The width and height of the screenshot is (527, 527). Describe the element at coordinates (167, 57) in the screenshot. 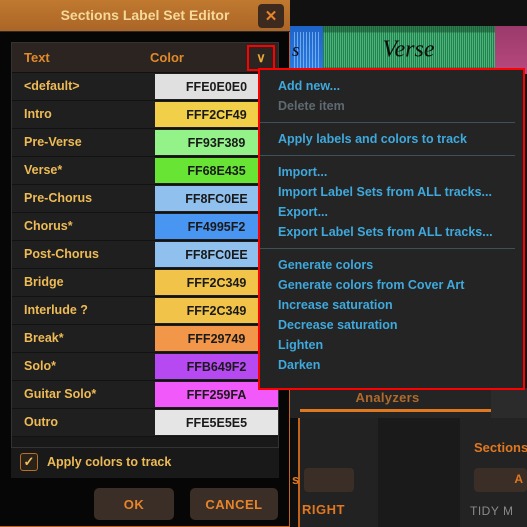

I see `column-header-color: Color` at that location.